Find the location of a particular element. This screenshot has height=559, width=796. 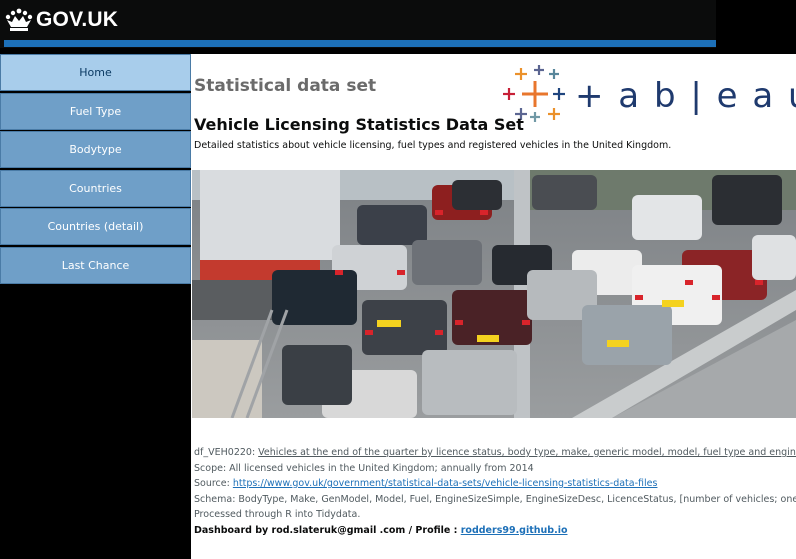

govuk-logo-link: GOV.UK is located at coordinates (61, 20).